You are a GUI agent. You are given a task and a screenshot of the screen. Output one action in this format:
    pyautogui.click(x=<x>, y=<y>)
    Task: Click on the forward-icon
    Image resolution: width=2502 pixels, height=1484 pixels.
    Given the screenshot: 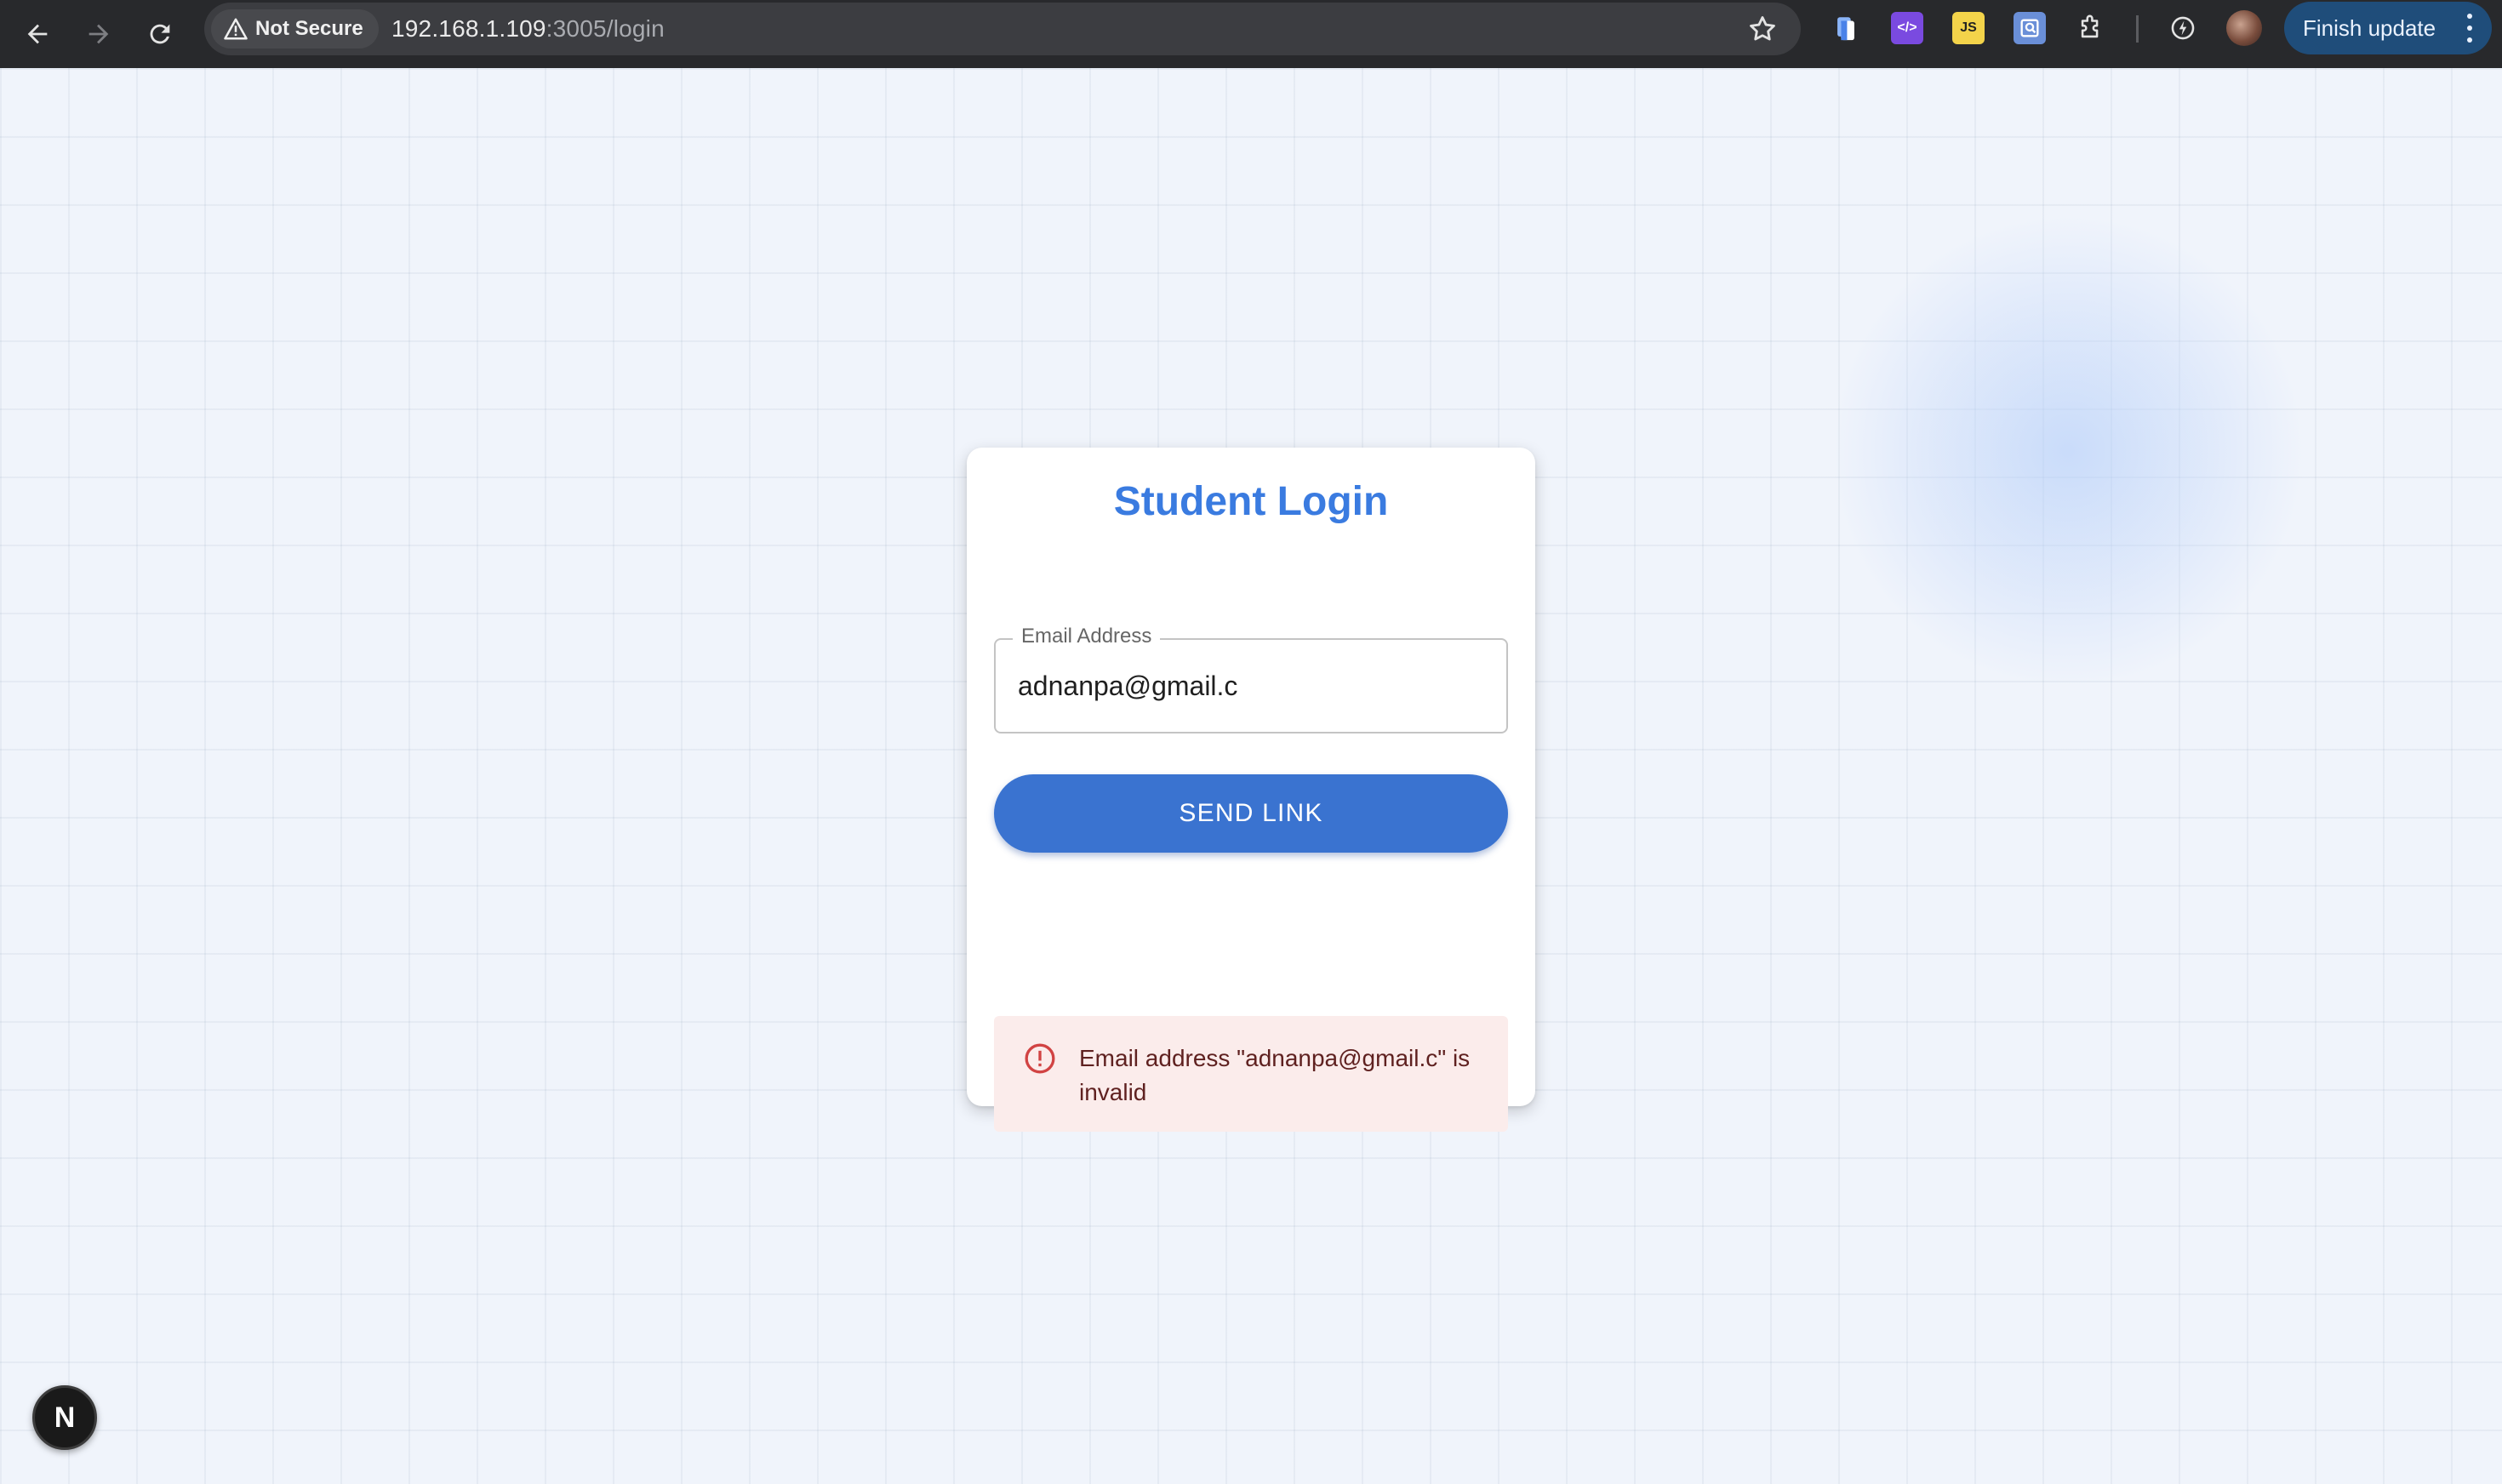 What is the action you would take?
    pyautogui.click(x=99, y=34)
    